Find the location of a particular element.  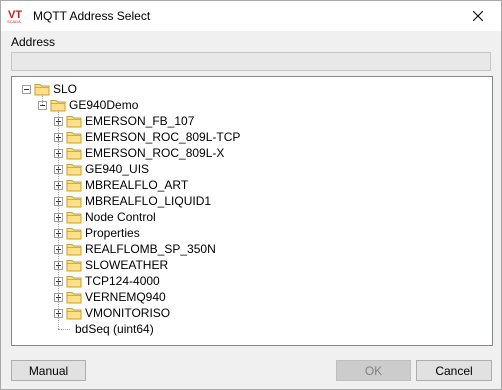

tree-node-item: GE940_UIS is located at coordinates (101, 169).